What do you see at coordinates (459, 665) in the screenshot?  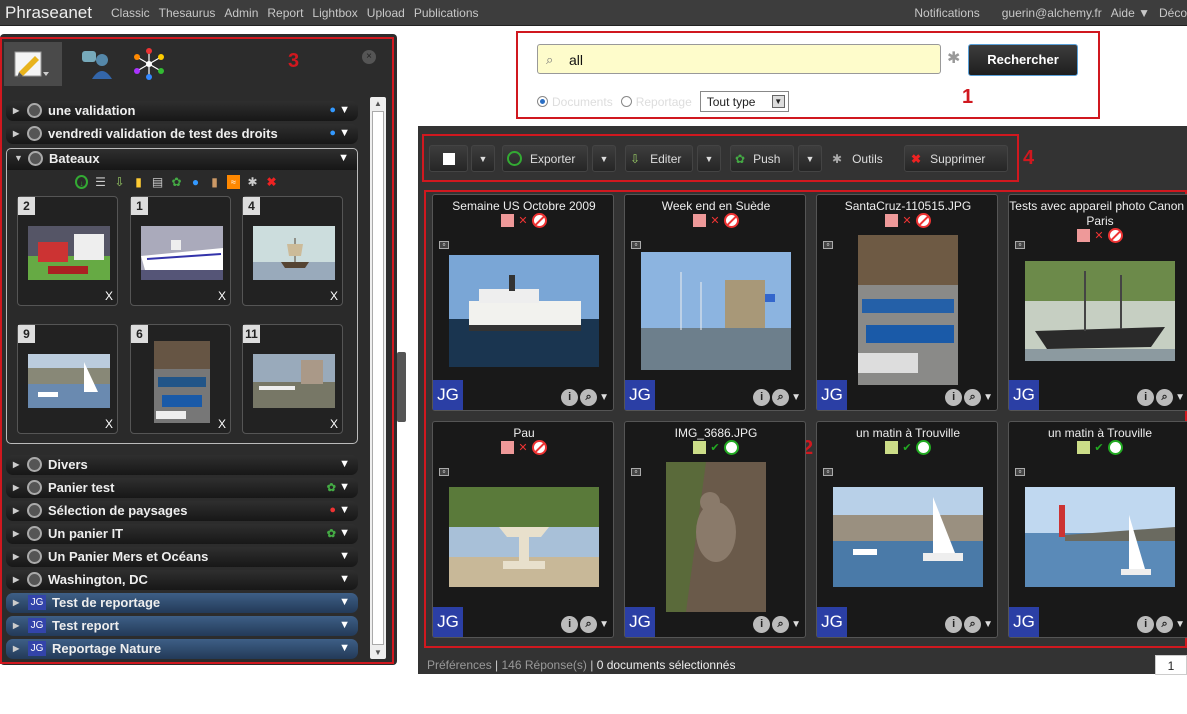 I see `preferences-link: Préférences` at bounding box center [459, 665].